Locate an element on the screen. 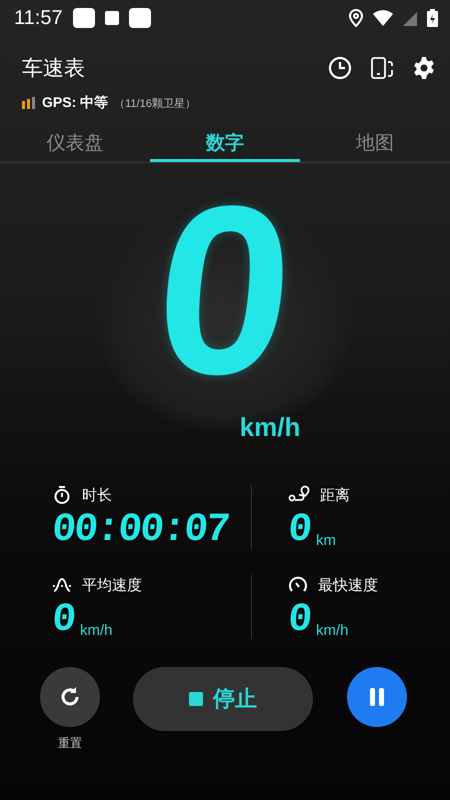 Image resolution: width=450 pixels, height=800 pixels. settings-icon is located at coordinates (424, 68).